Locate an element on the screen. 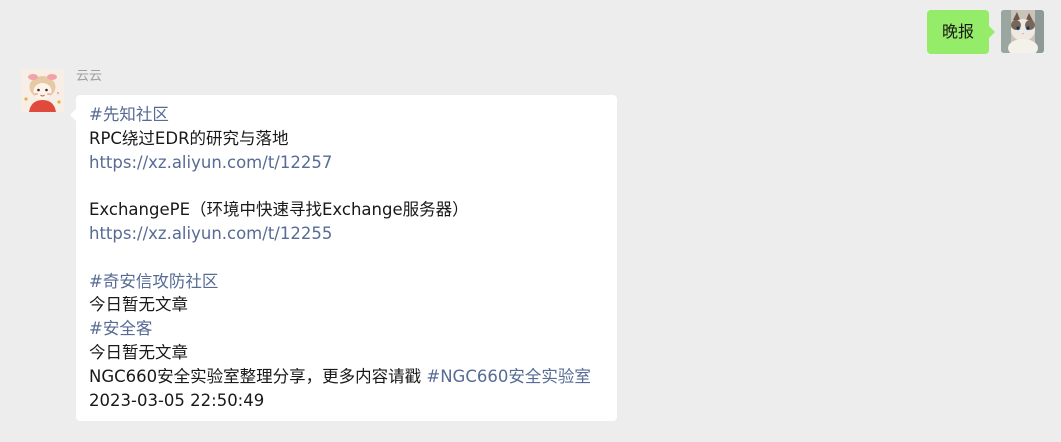 The image size is (1061, 442). article-link: https://xz.aliyun.com/t/12255 is located at coordinates (347, 234).